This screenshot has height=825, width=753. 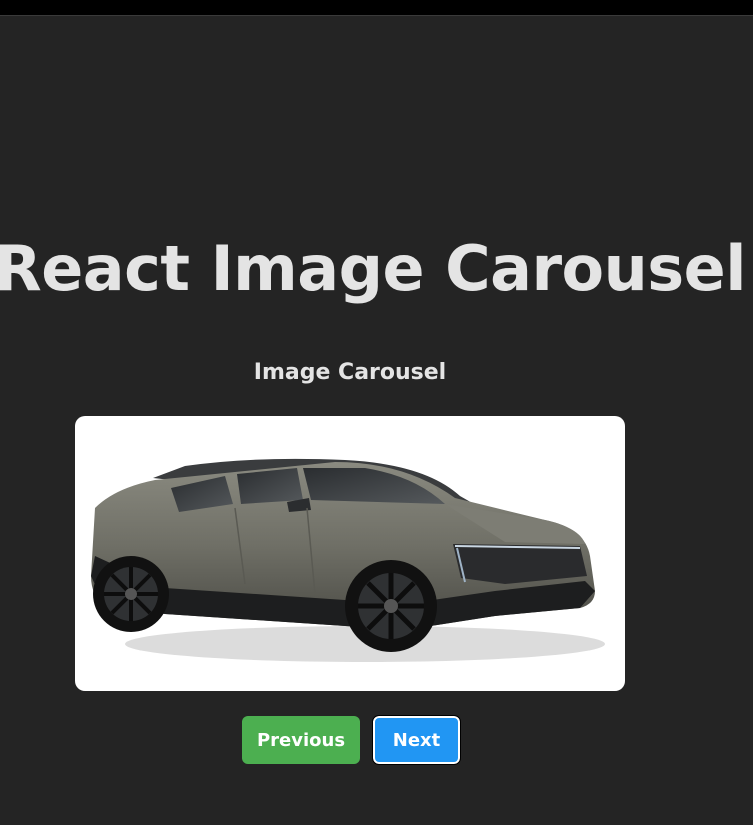 What do you see at coordinates (301, 740) in the screenshot?
I see `previous-button: Previous` at bounding box center [301, 740].